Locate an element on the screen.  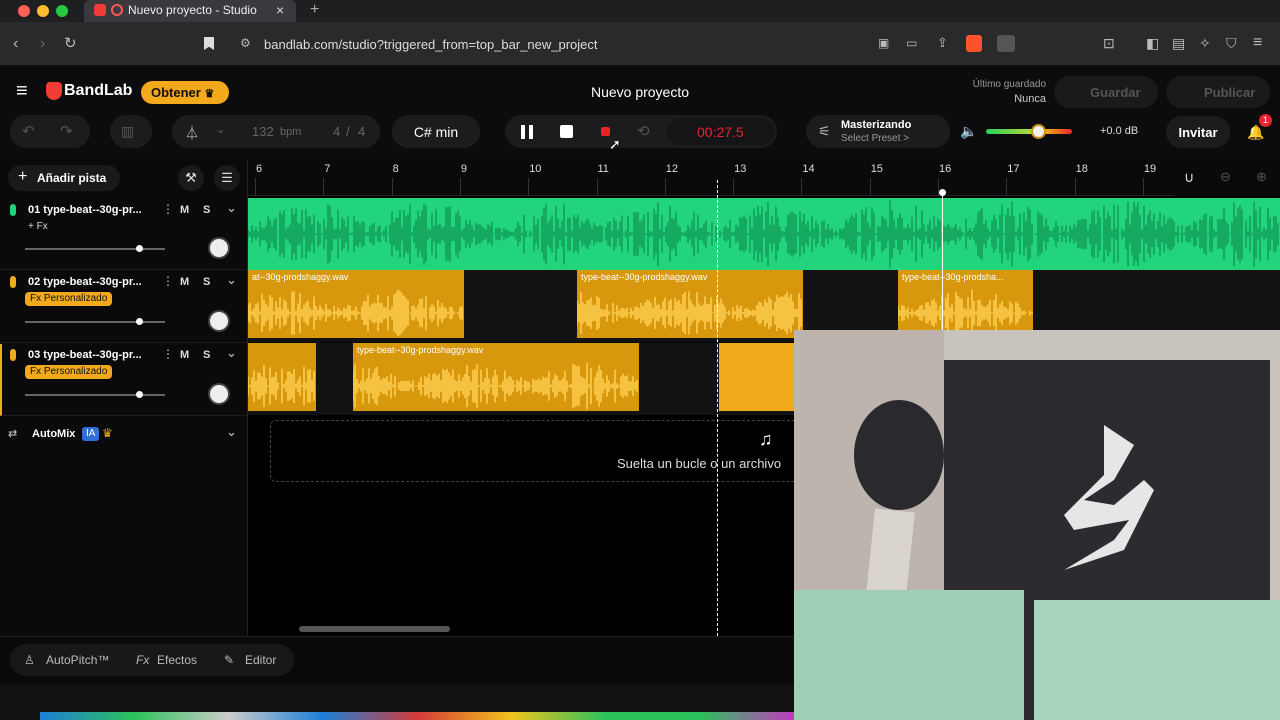
minimize-window-icon is located at coordinates (43, 11).